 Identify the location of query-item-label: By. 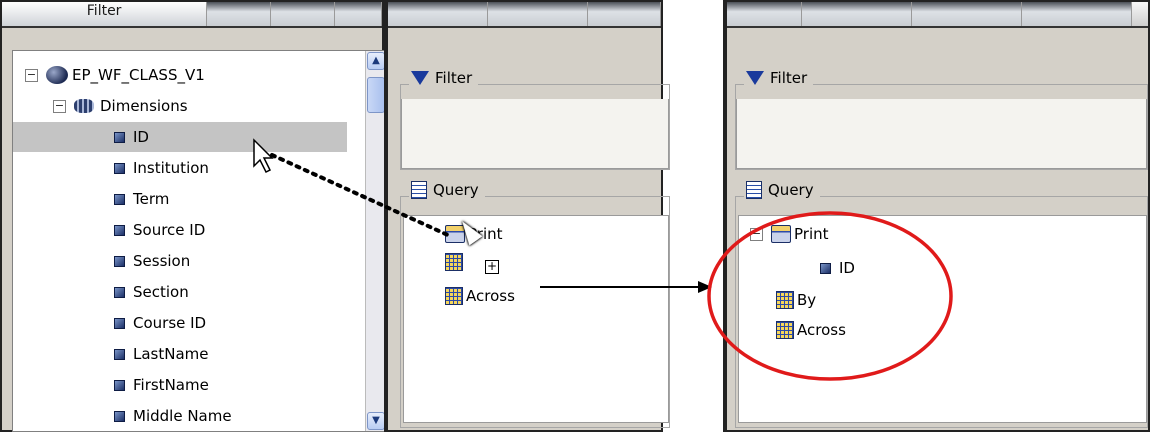
(807, 300).